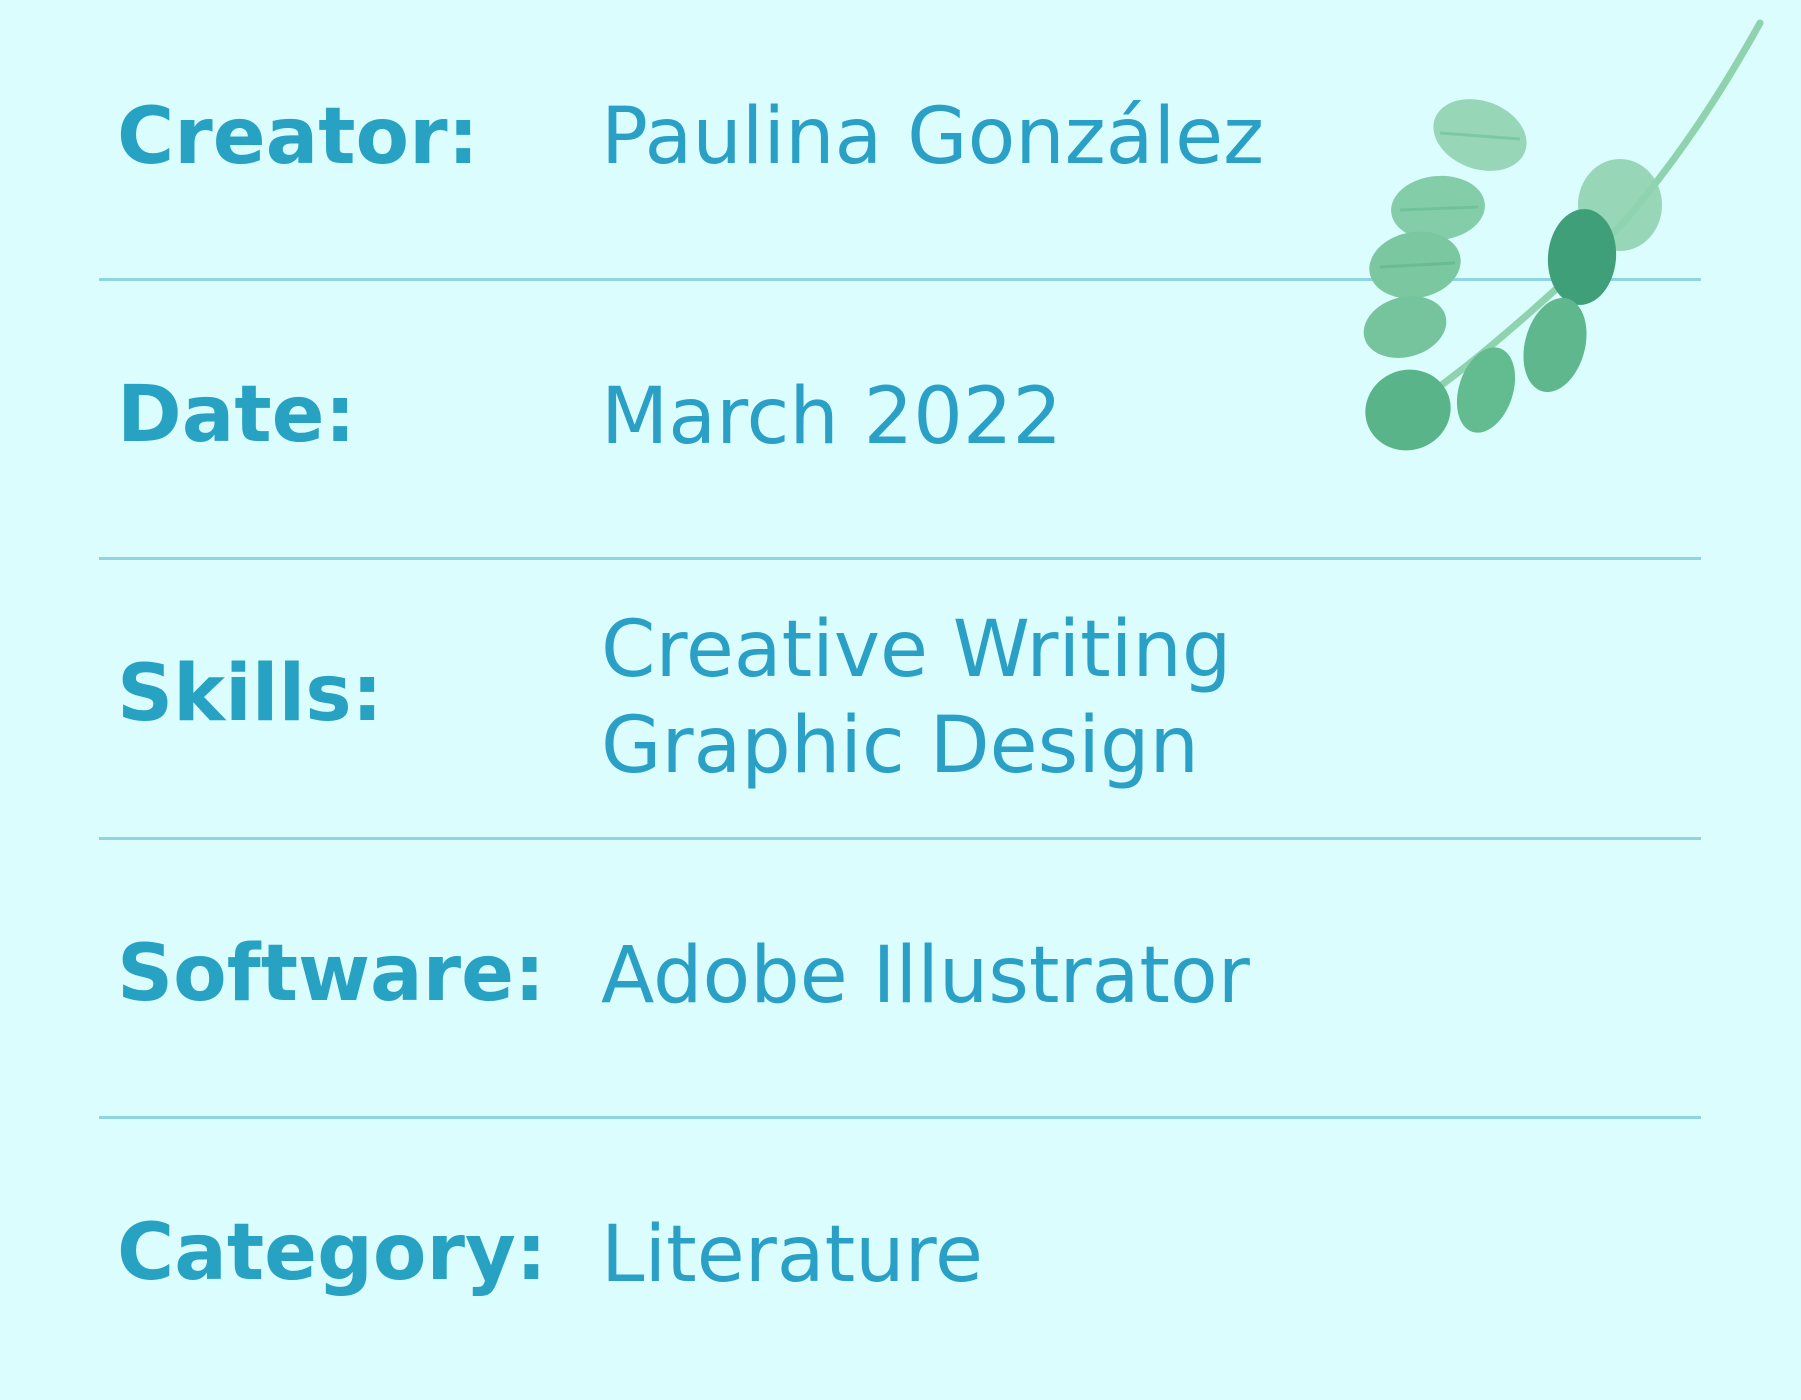  What do you see at coordinates (933, 137) in the screenshot?
I see `creator-value: Paulina González` at bounding box center [933, 137].